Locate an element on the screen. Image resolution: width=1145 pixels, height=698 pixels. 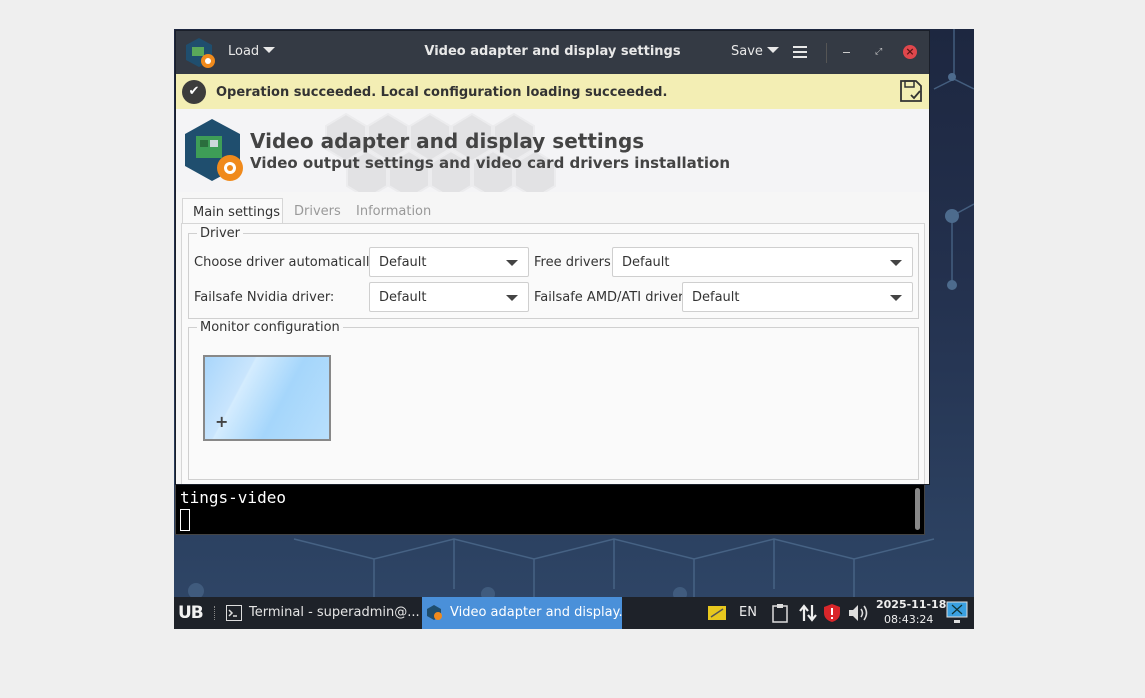
free-drivers-select: Default is located at coordinates (762, 262).